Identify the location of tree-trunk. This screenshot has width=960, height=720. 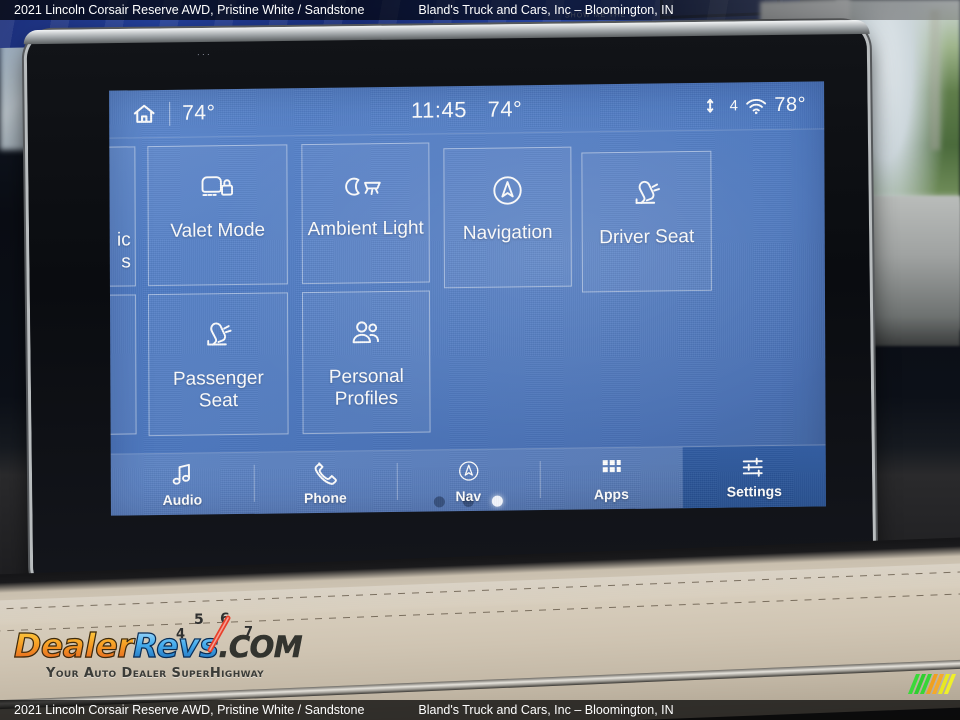
(935, 80).